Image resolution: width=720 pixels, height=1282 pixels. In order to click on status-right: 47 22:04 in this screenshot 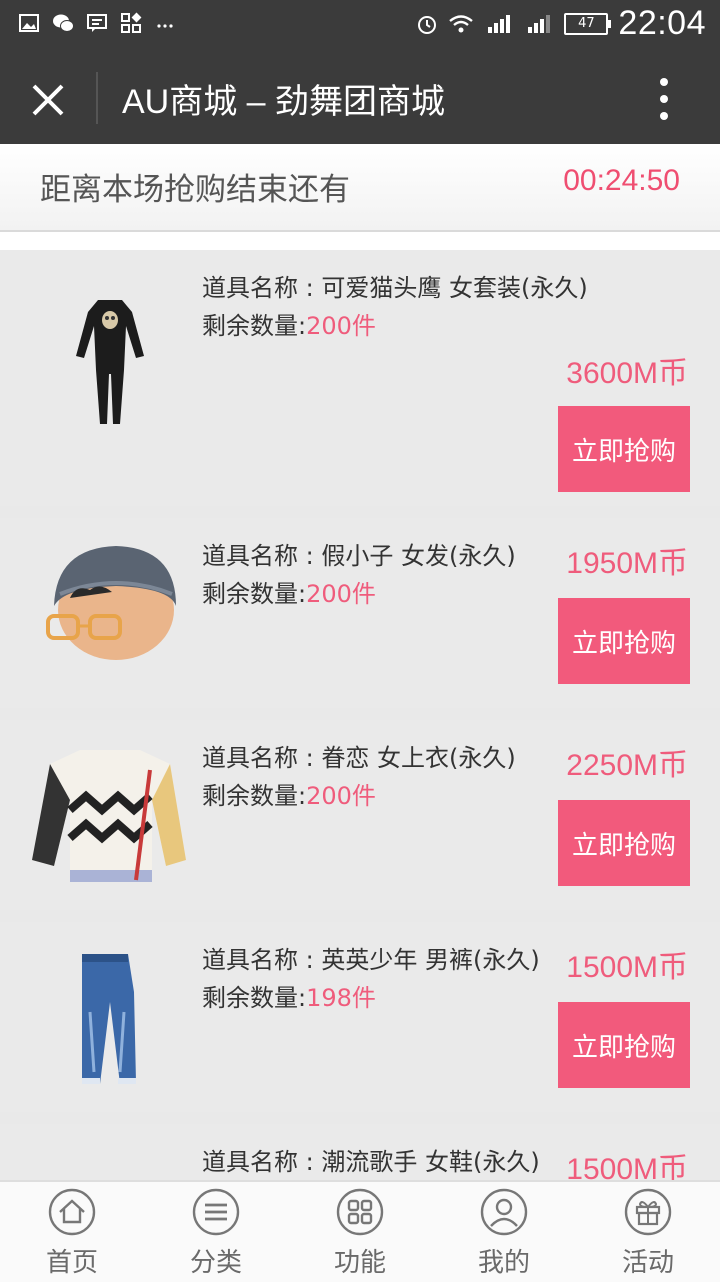, I will do `click(561, 23)`.